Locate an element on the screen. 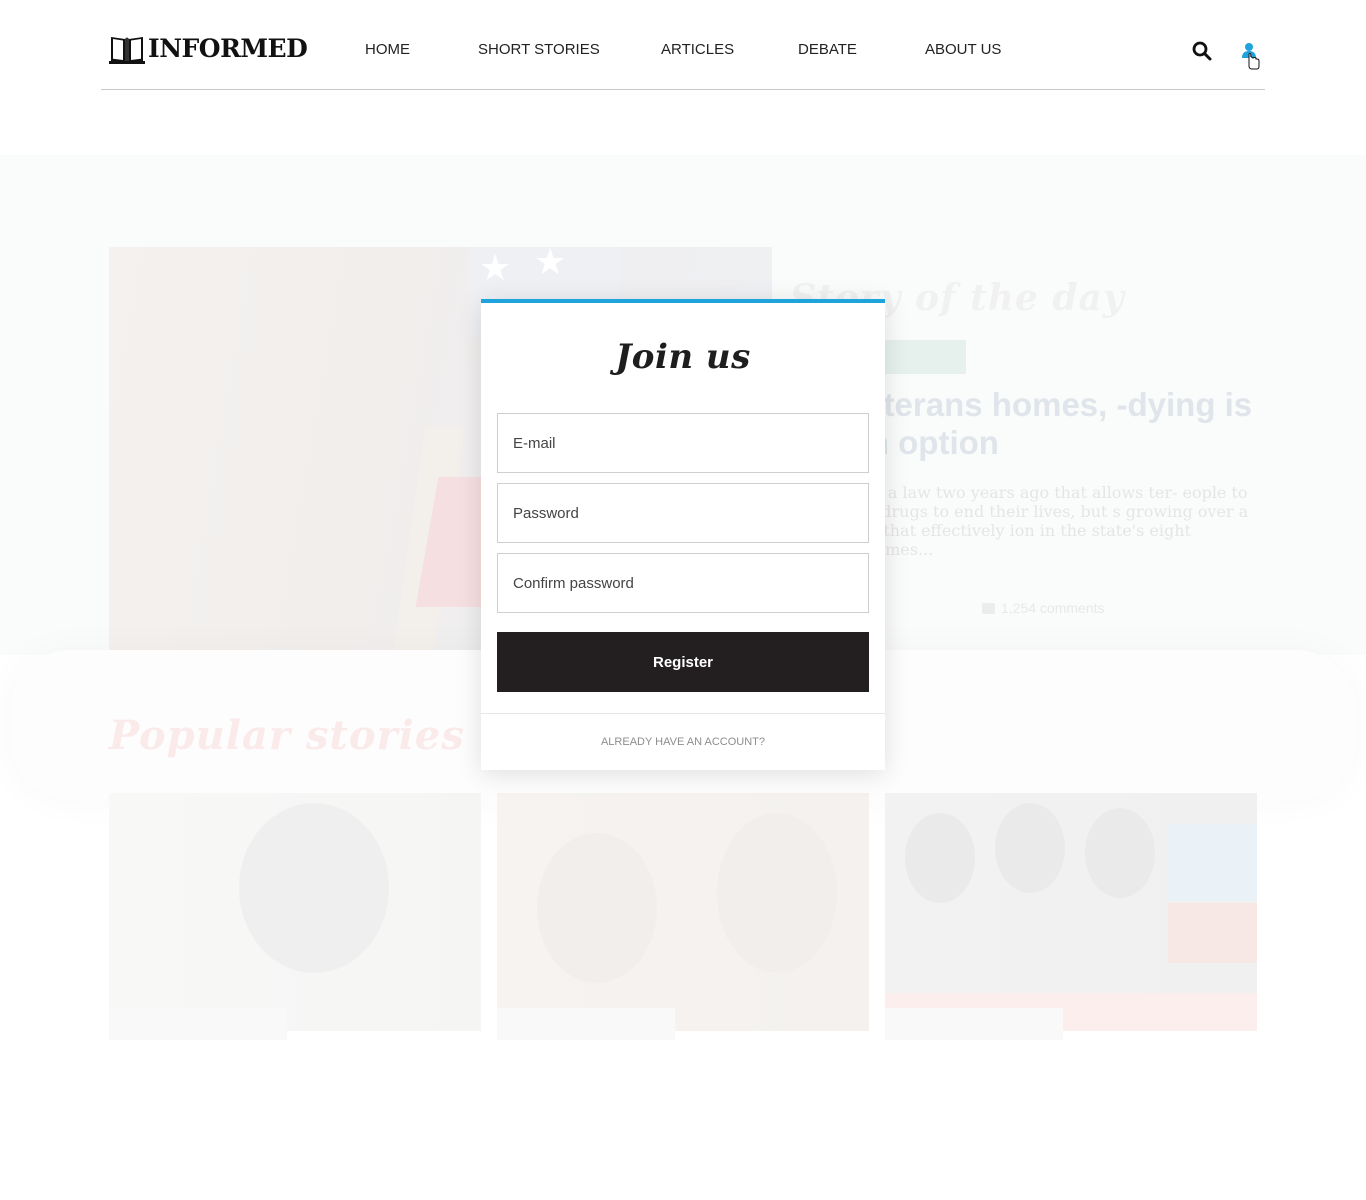  story-comments: 1,254 comments is located at coordinates (1043, 608).